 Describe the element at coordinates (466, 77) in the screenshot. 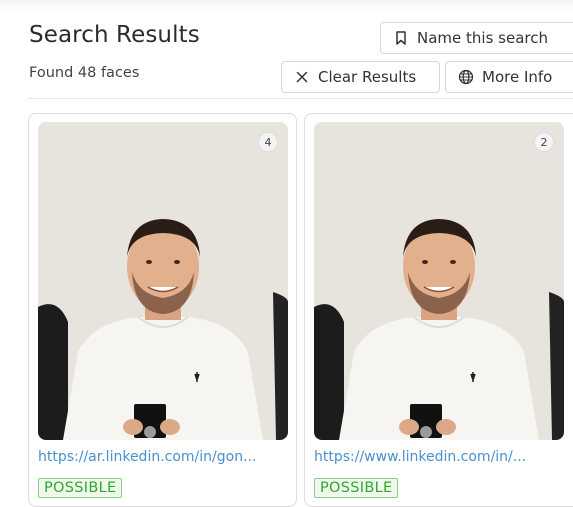

I see `globe-icon` at that location.